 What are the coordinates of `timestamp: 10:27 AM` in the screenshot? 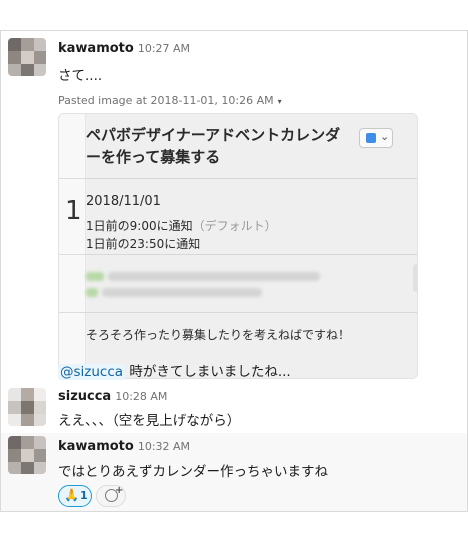 It's located at (164, 48).